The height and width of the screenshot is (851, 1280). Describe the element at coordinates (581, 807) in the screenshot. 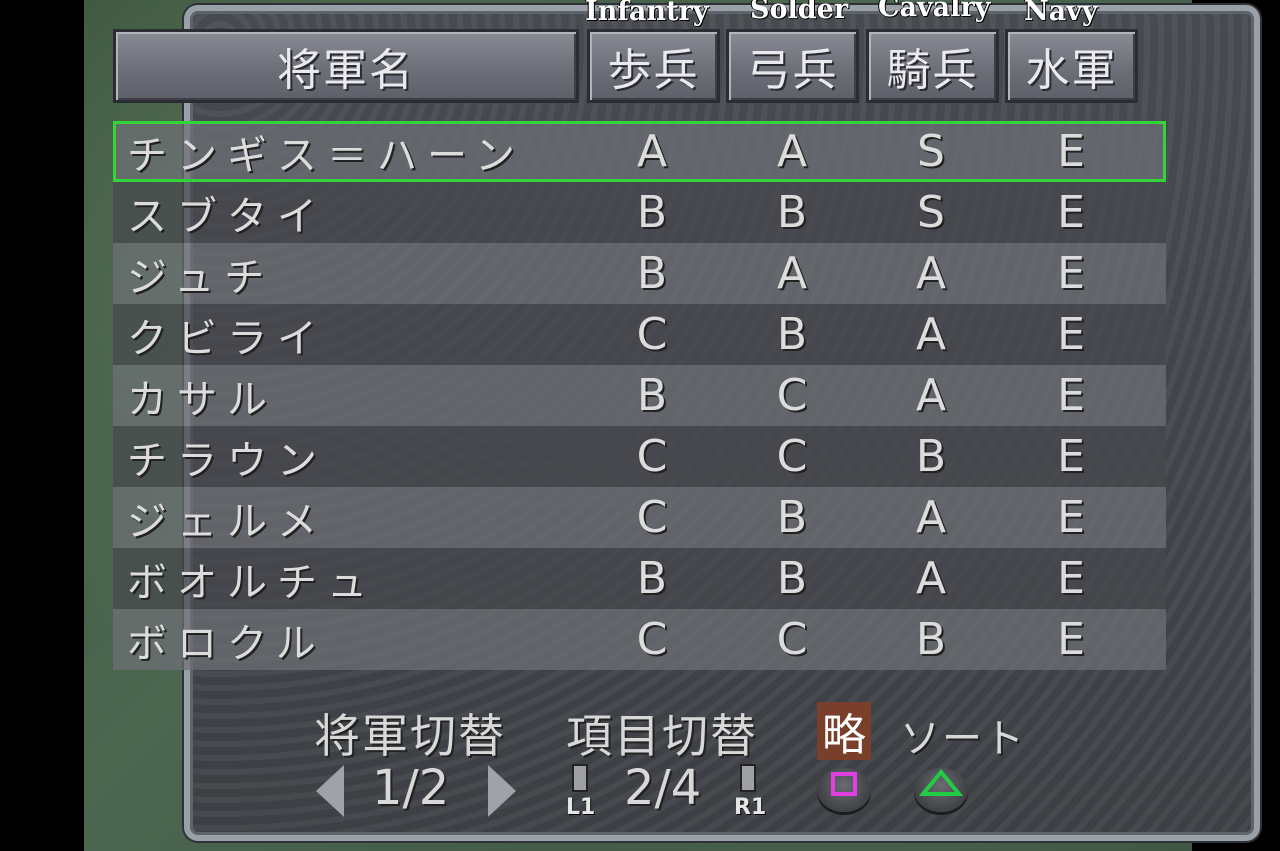

I see `l1-label: L1` at that location.